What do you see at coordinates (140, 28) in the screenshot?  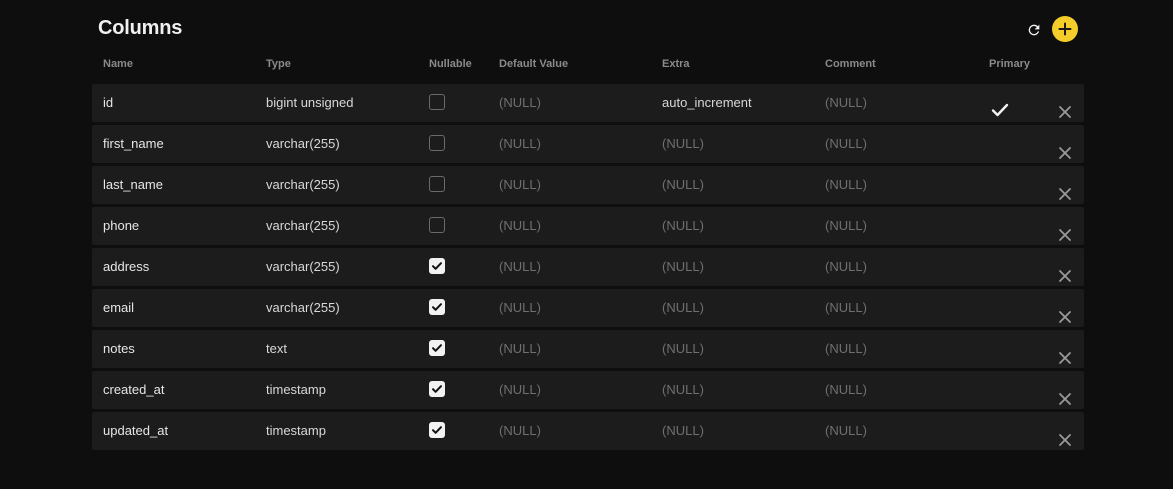 I see `page-title: Columns` at bounding box center [140, 28].